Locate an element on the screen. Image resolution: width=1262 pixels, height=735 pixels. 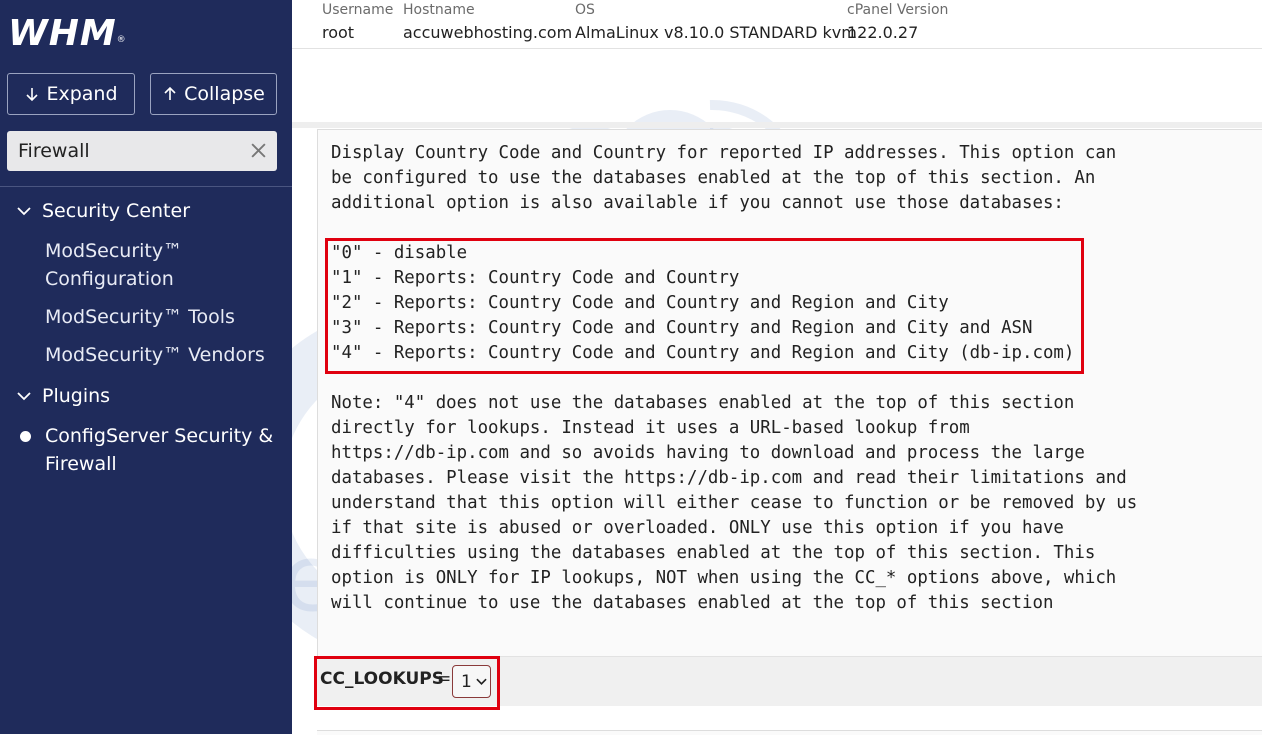
header-cpanel-version: cPanel Version 122.0.27 is located at coordinates (898, 22).